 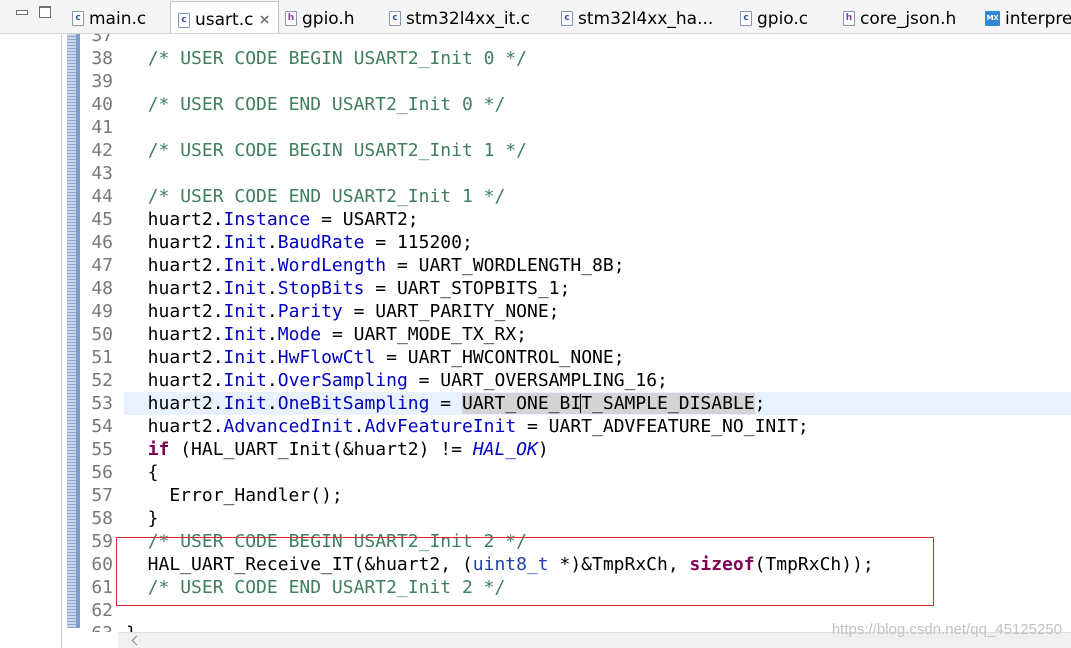 I want to click on code-line: }, so click(x=597, y=518).